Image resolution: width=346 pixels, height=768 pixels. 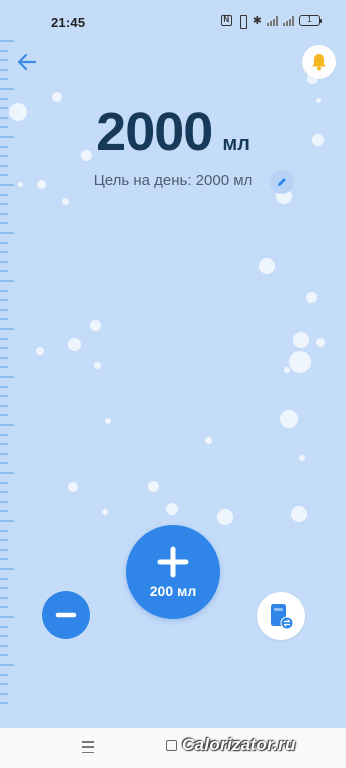 I want to click on daily-goal: Цель на день: 2000 мл, so click(x=173, y=181).